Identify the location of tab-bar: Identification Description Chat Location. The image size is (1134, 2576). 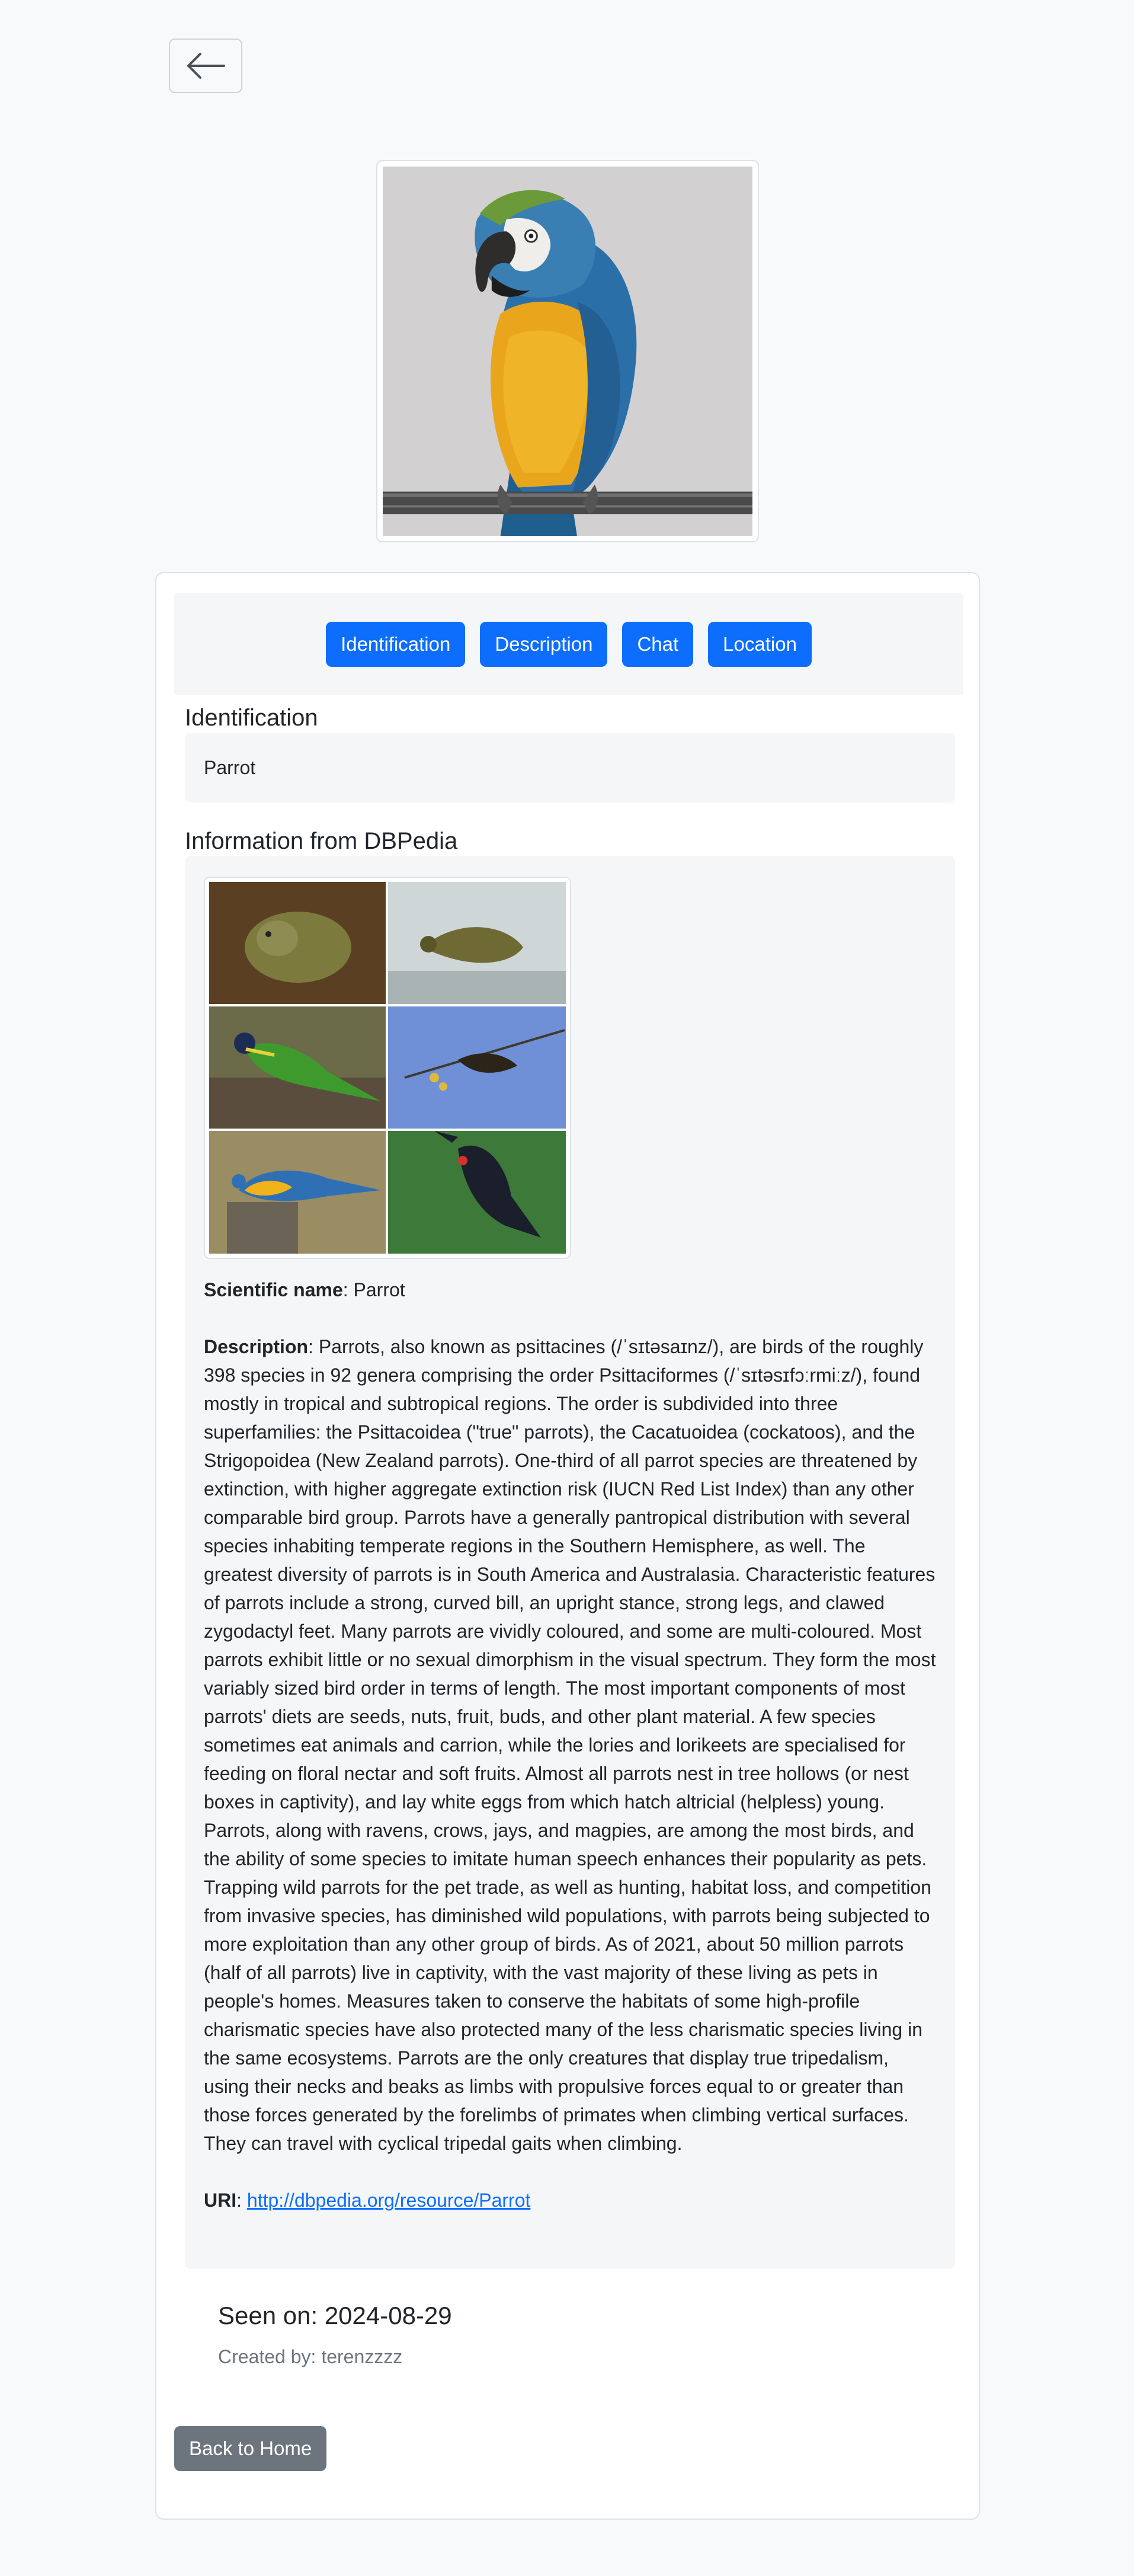
(568, 644).